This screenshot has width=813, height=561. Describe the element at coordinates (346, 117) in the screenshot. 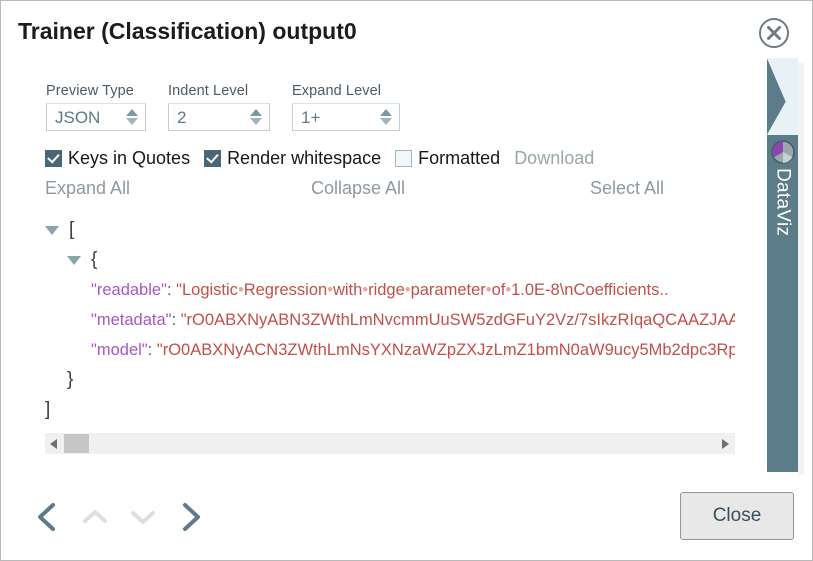

I see `expand-level-input: 1+` at that location.